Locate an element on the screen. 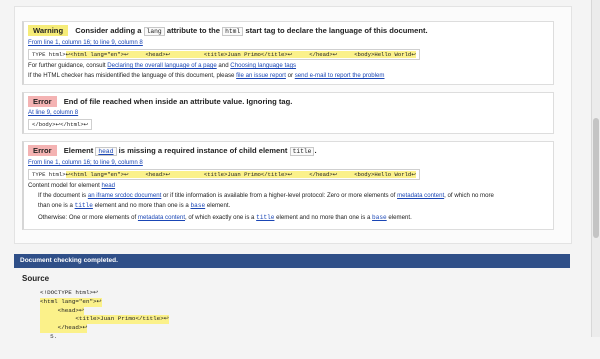 This screenshot has width=600, height=359. scrollbar-thumb is located at coordinates (596, 178).